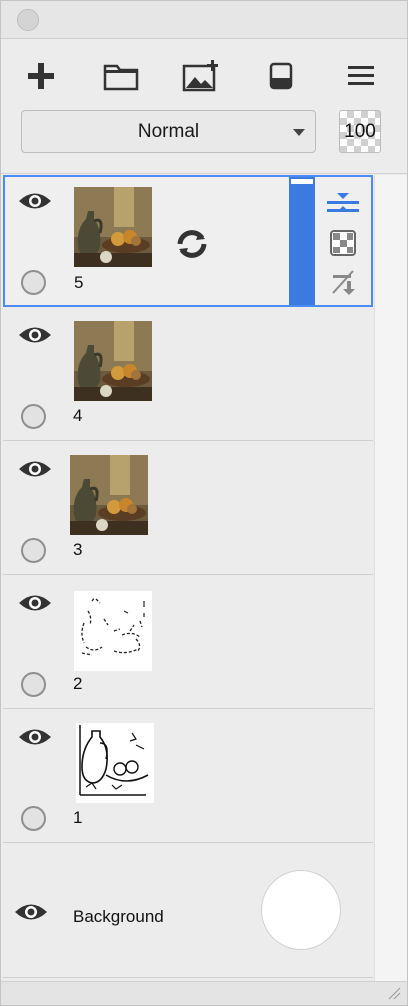 The image size is (408, 1006). I want to click on sync-icon, so click(192, 244).